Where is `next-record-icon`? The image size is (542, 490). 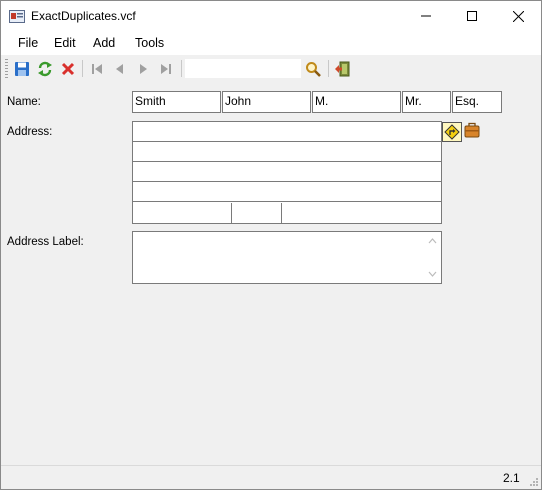 next-record-icon is located at coordinates (143, 68).